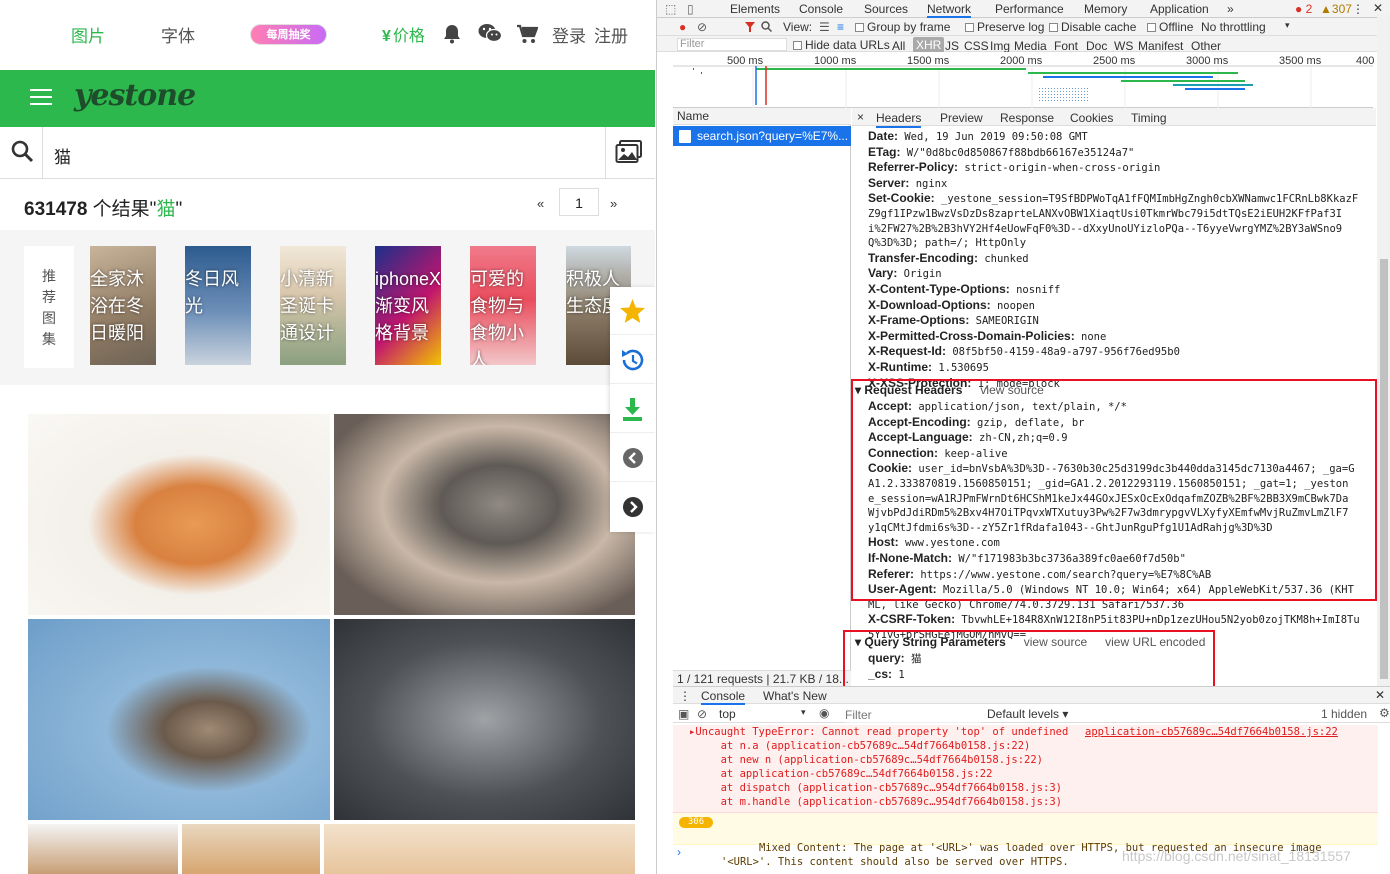 This screenshot has height=874, width=1390. Describe the element at coordinates (1336, 9) in the screenshot. I see `warning-counter: ▲307` at that location.